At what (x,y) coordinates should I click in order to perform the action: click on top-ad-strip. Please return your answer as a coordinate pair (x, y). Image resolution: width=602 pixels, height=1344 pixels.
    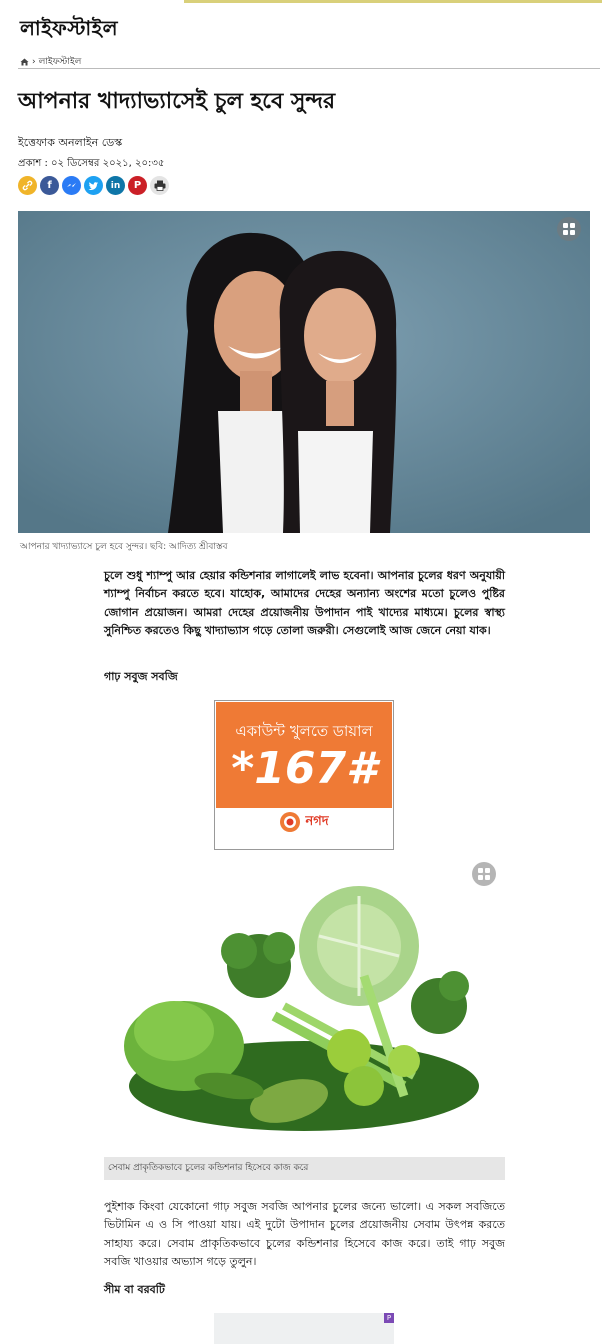
    Looking at the image, I should click on (393, 1).